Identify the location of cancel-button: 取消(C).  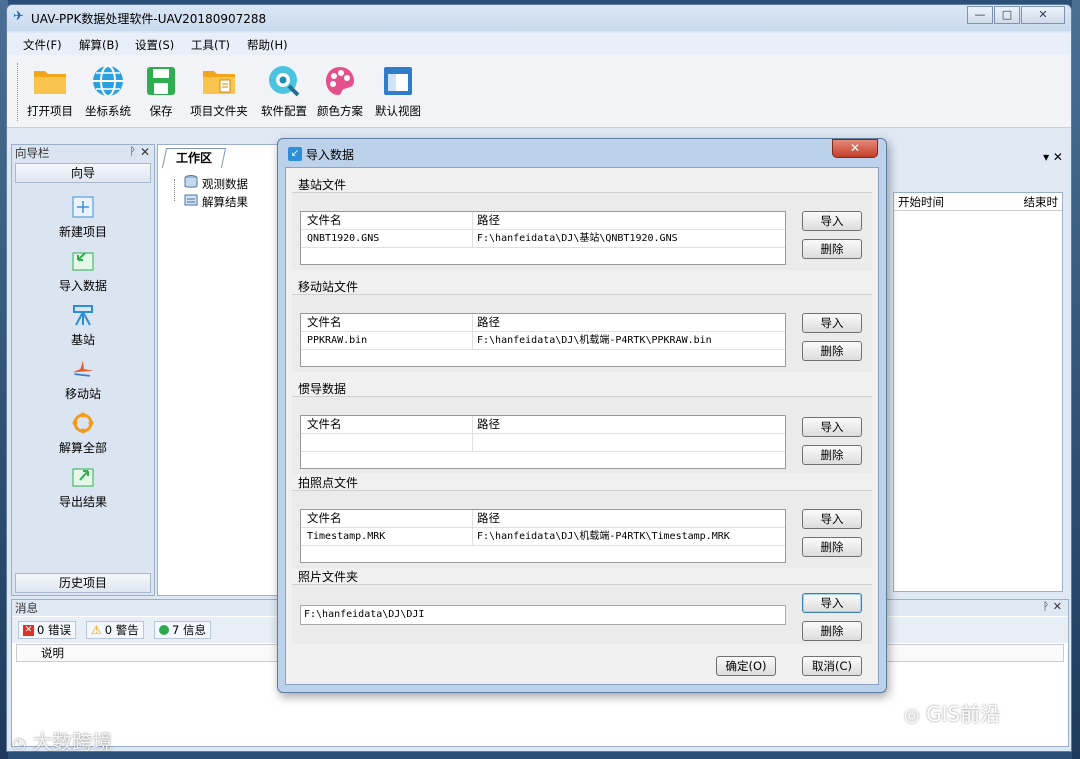
(832, 666).